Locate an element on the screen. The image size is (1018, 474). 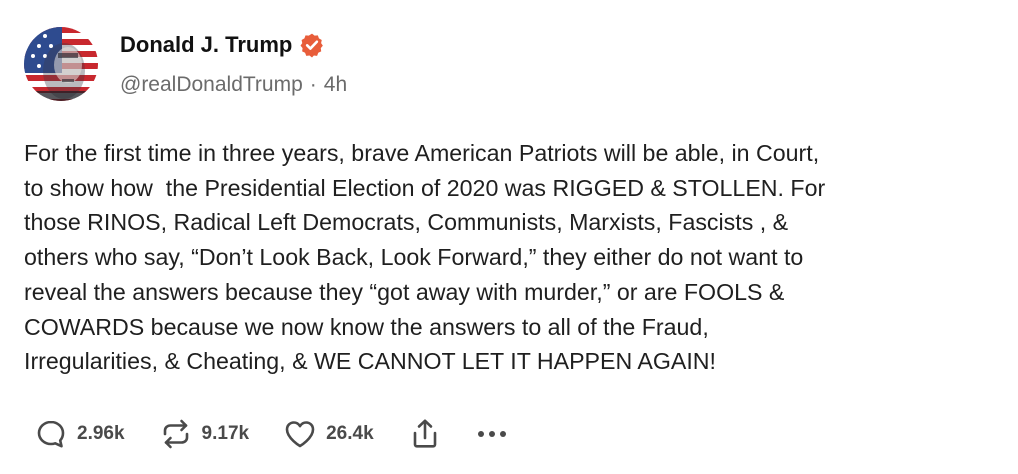
avatar is located at coordinates (61, 64).